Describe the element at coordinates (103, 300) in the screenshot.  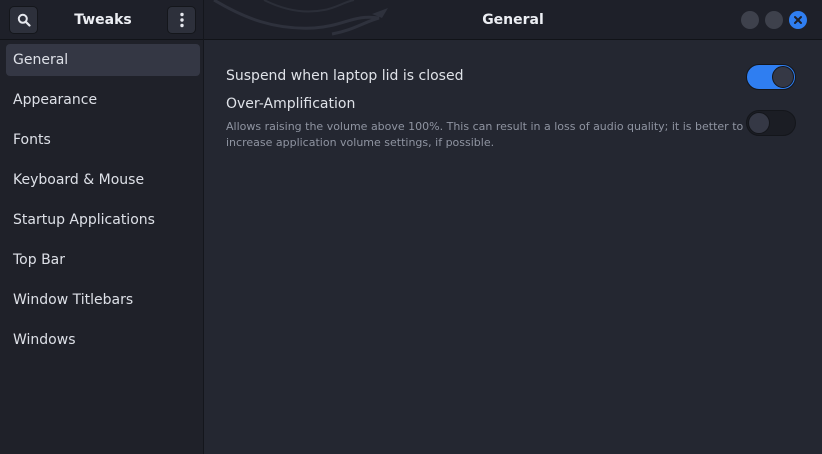
I see `sidebar-item-window-titlebars: Window Titlebars` at that location.